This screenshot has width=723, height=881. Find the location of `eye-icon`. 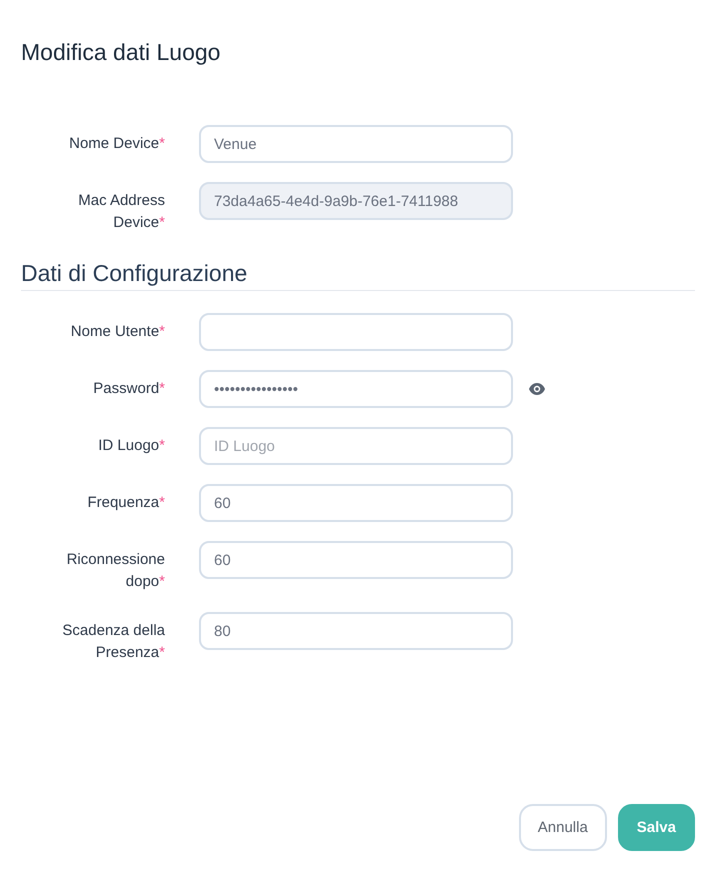

eye-icon is located at coordinates (537, 389).